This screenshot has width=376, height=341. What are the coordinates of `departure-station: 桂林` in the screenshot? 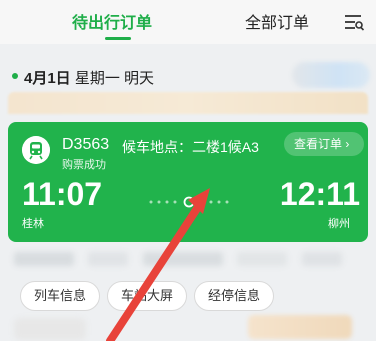 It's located at (33, 224).